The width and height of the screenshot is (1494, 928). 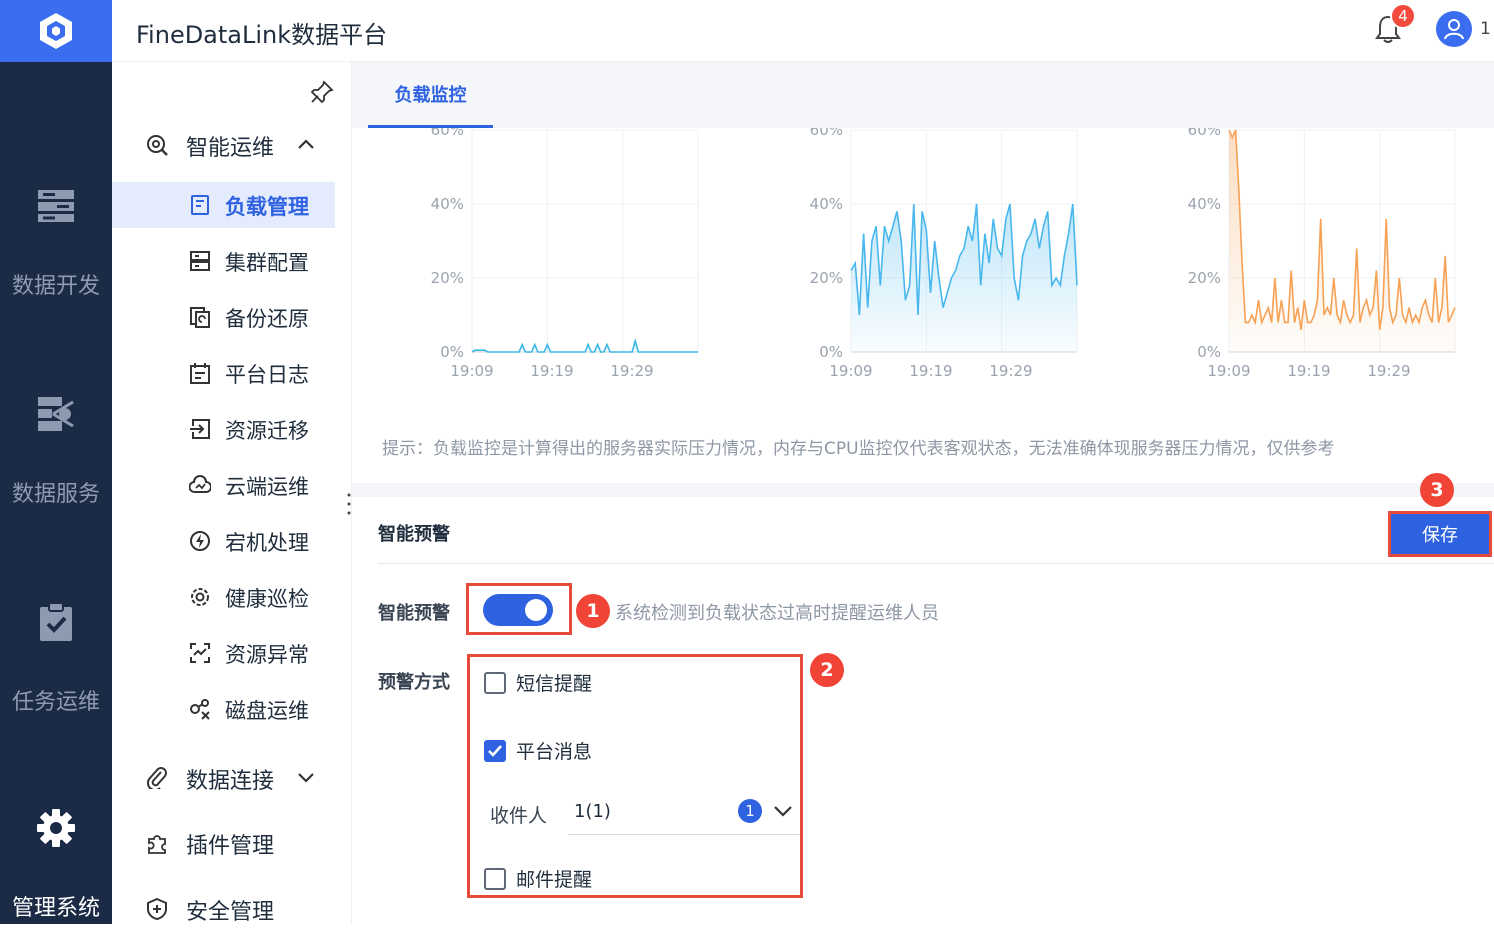 I want to click on rail-item-data-dev: 数据开发, so click(x=56, y=243).